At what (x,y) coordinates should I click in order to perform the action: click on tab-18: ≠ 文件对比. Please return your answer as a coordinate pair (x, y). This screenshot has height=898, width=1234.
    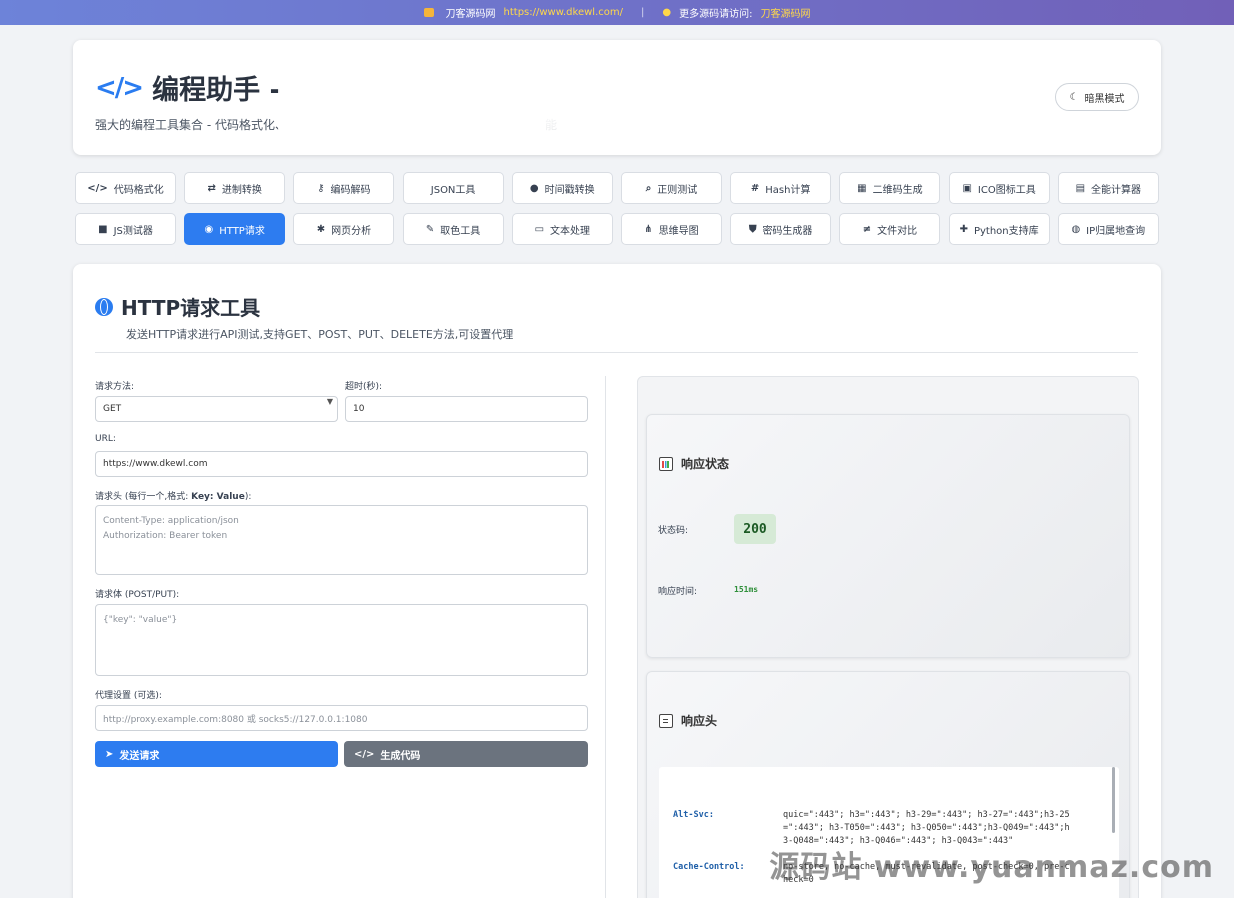
    Looking at the image, I should click on (890, 229).